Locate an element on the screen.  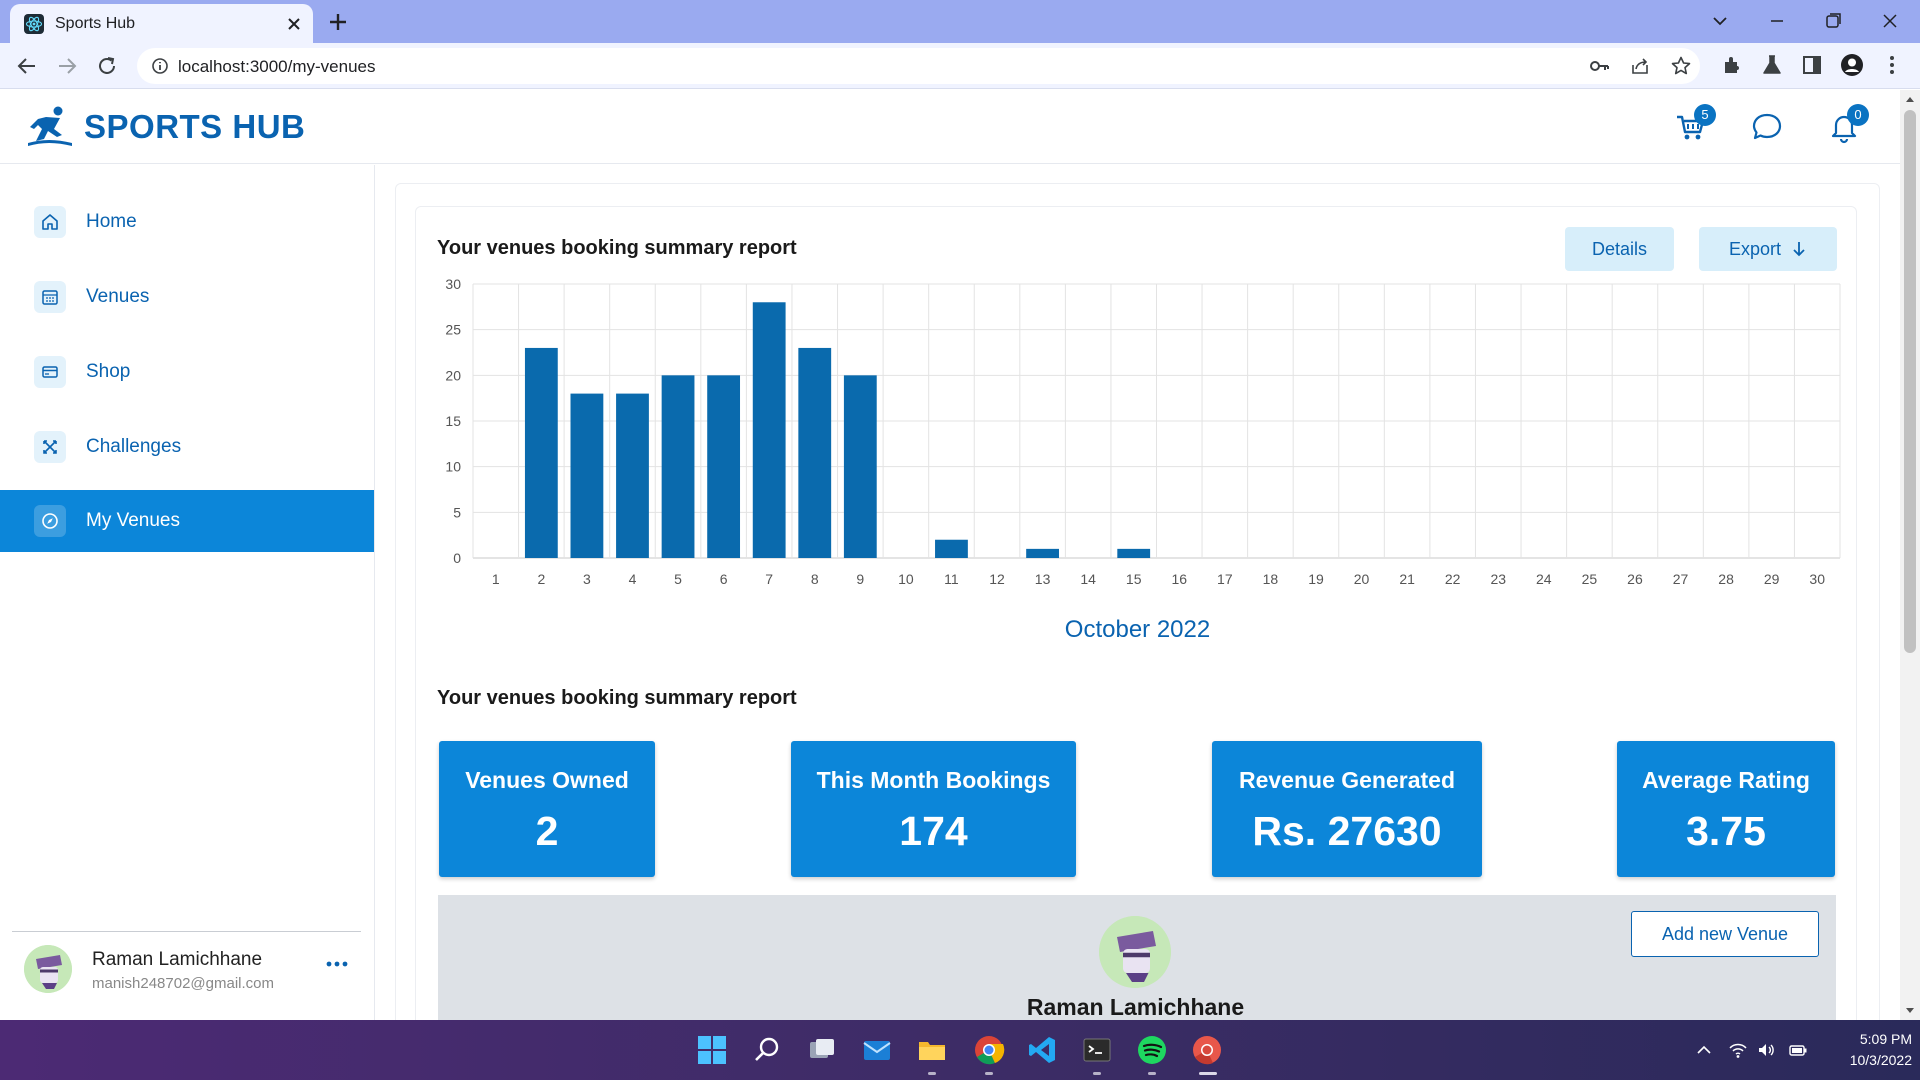
window-close-icon is located at coordinates (1890, 21).